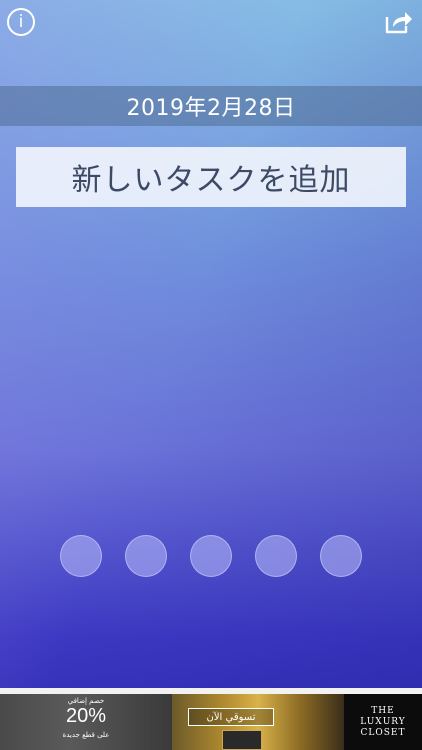  What do you see at coordinates (86, 701) in the screenshot?
I see `ad-discount-title: خصم إضافي` at bounding box center [86, 701].